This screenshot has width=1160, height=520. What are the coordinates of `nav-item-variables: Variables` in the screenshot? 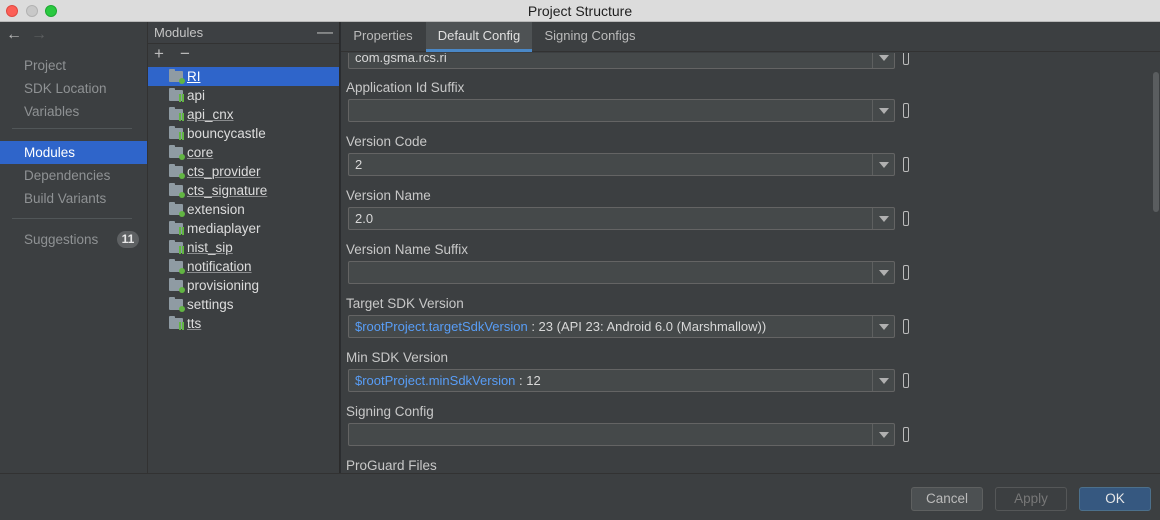 It's located at (73, 111).